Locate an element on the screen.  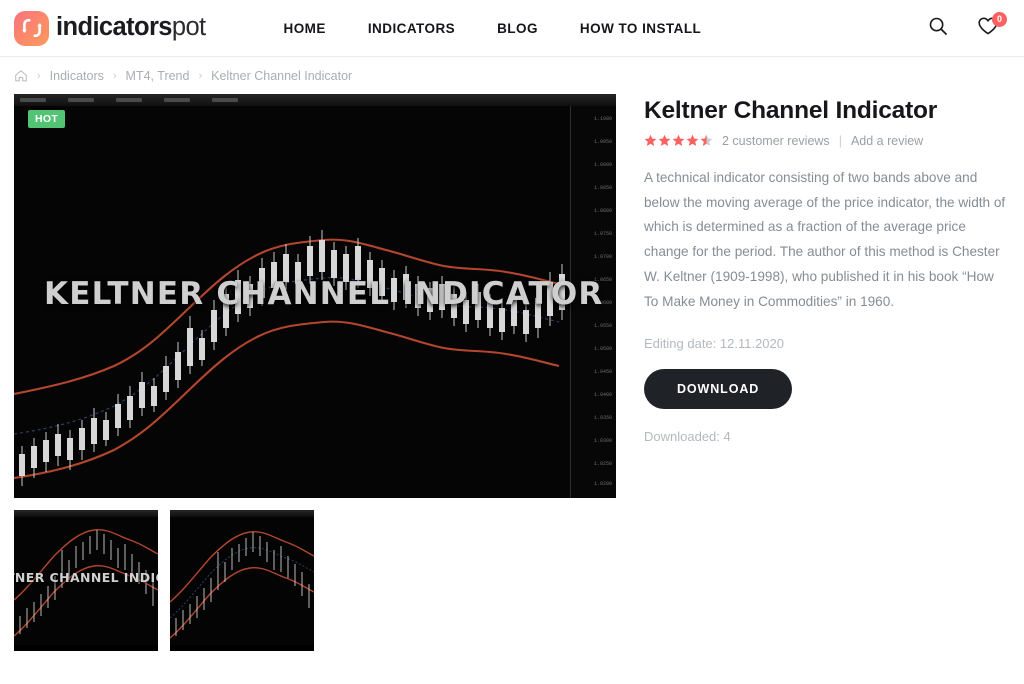
thumbnail-1: TNER CHANNEL INDICA is located at coordinates (86, 580).